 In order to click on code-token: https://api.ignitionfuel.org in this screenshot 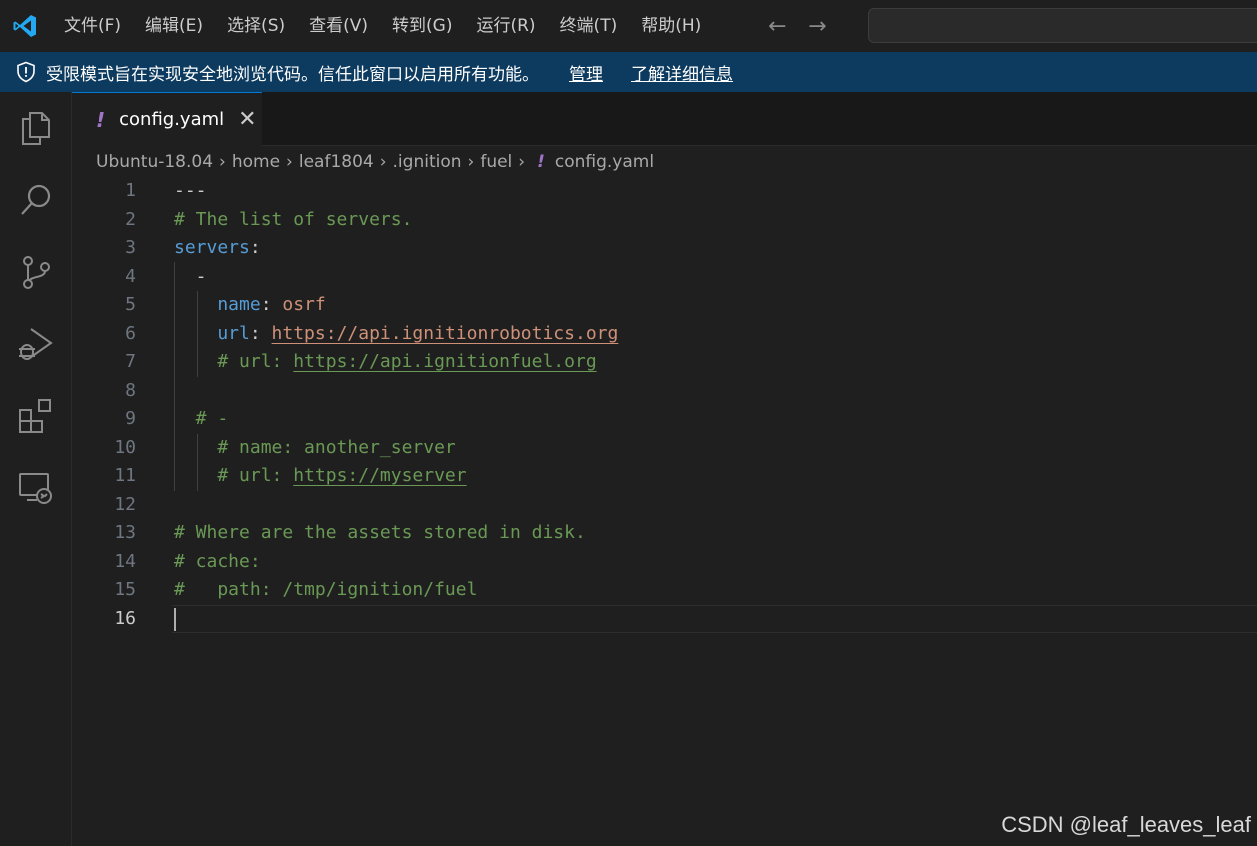, I will do `click(444, 361)`.